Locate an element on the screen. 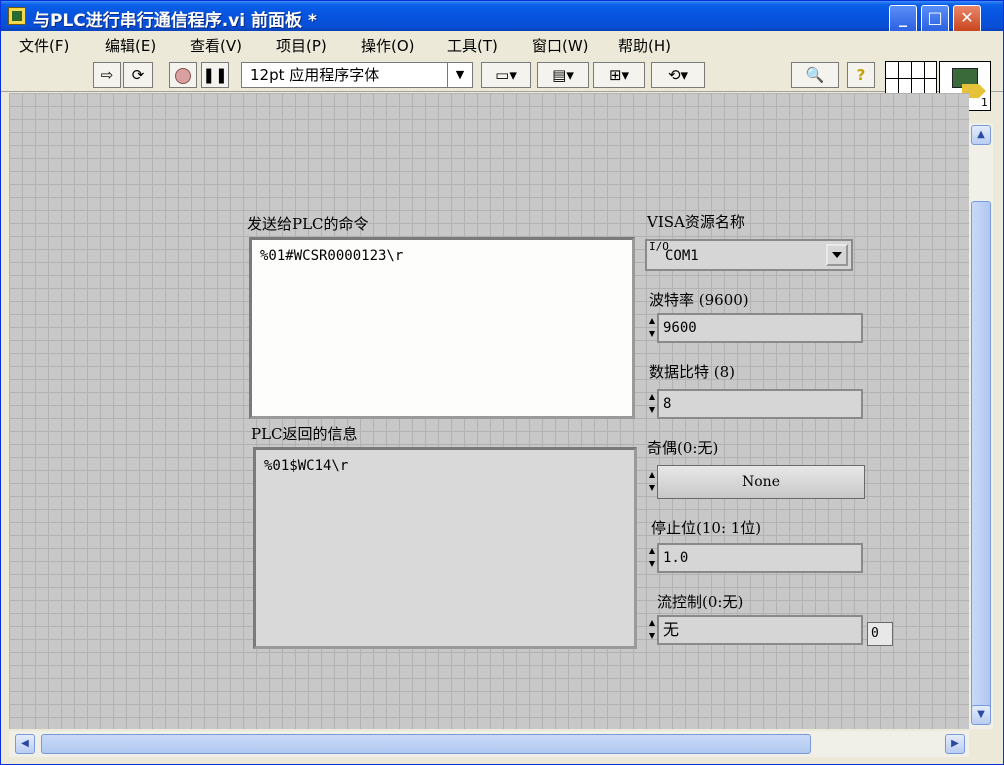 Image resolution: width=1004 pixels, height=765 pixels. parity-increment-decrement is located at coordinates (652, 482).